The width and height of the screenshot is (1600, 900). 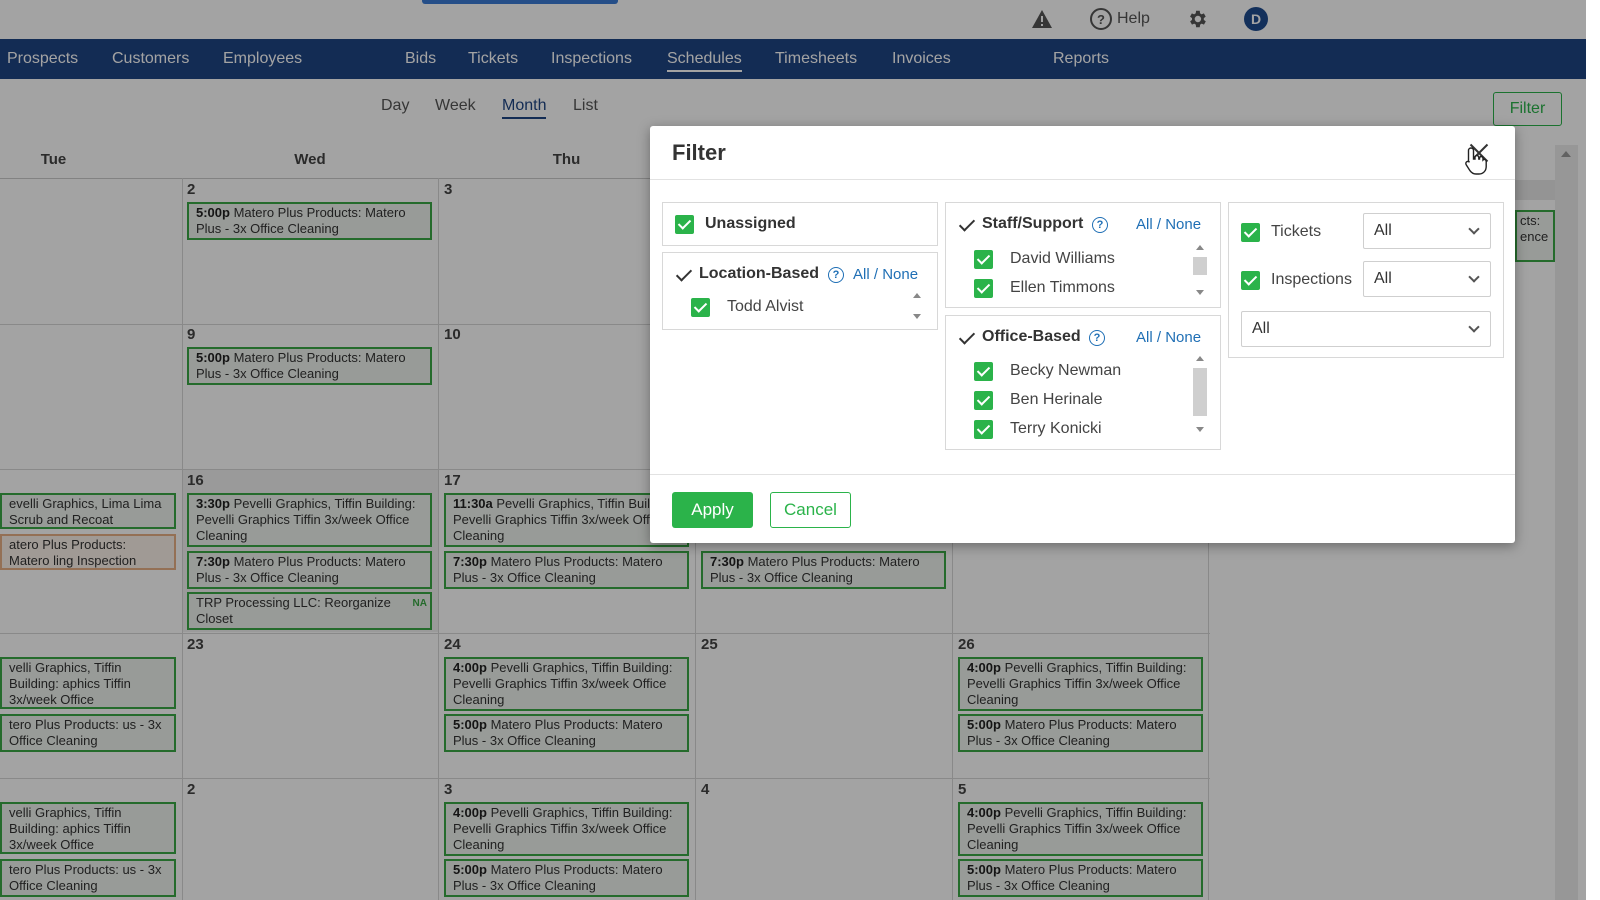 What do you see at coordinates (712, 510) in the screenshot?
I see `apply-button: Apply` at bounding box center [712, 510].